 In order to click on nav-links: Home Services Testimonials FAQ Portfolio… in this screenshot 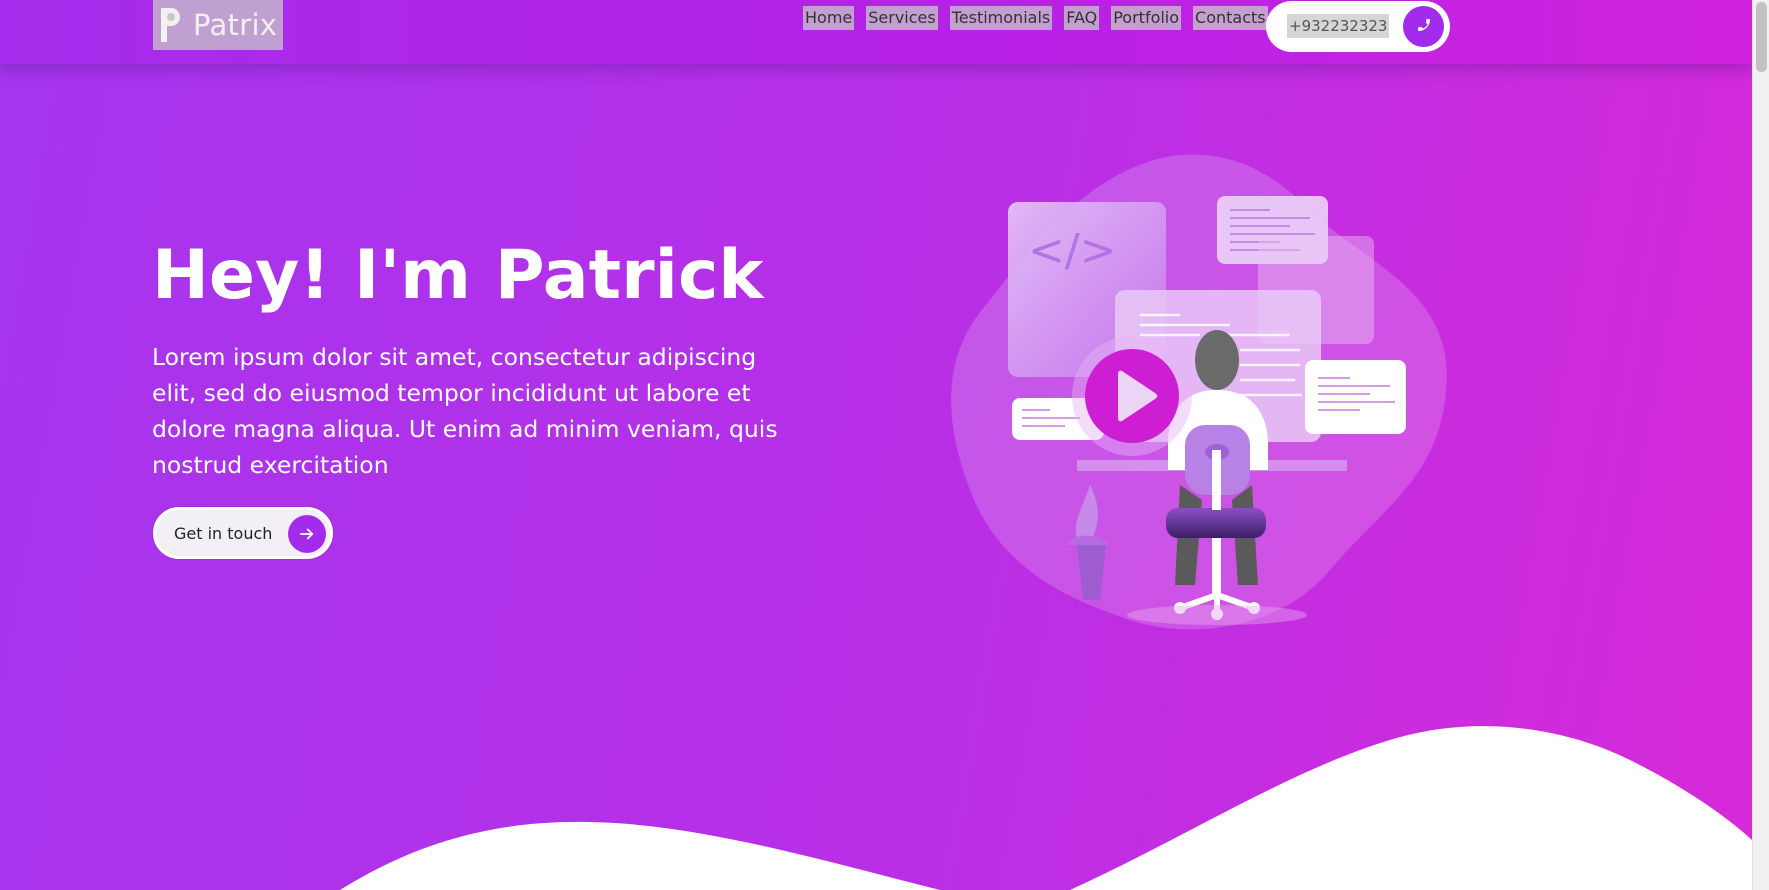, I will do `click(1035, 18)`.